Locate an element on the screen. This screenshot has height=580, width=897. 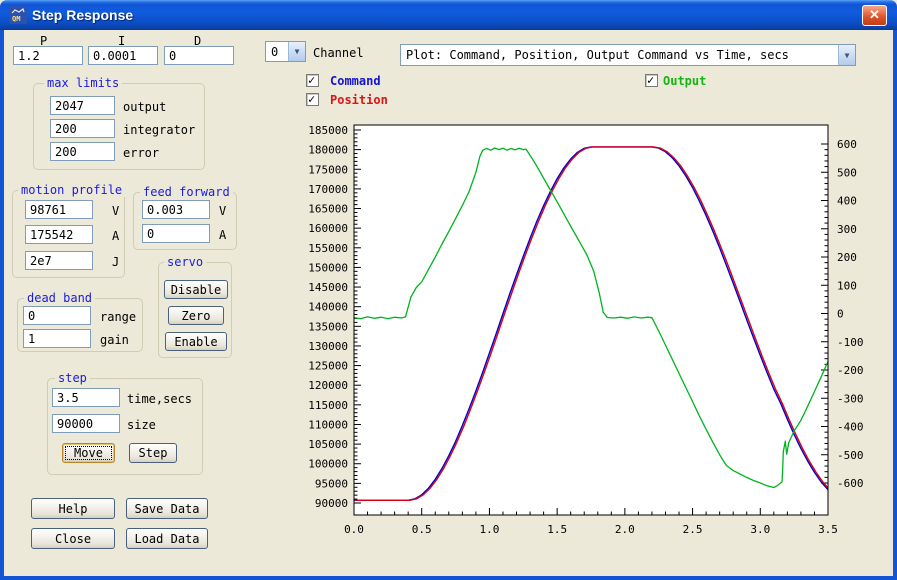
profile-velocity-label: V is located at coordinates (116, 211).